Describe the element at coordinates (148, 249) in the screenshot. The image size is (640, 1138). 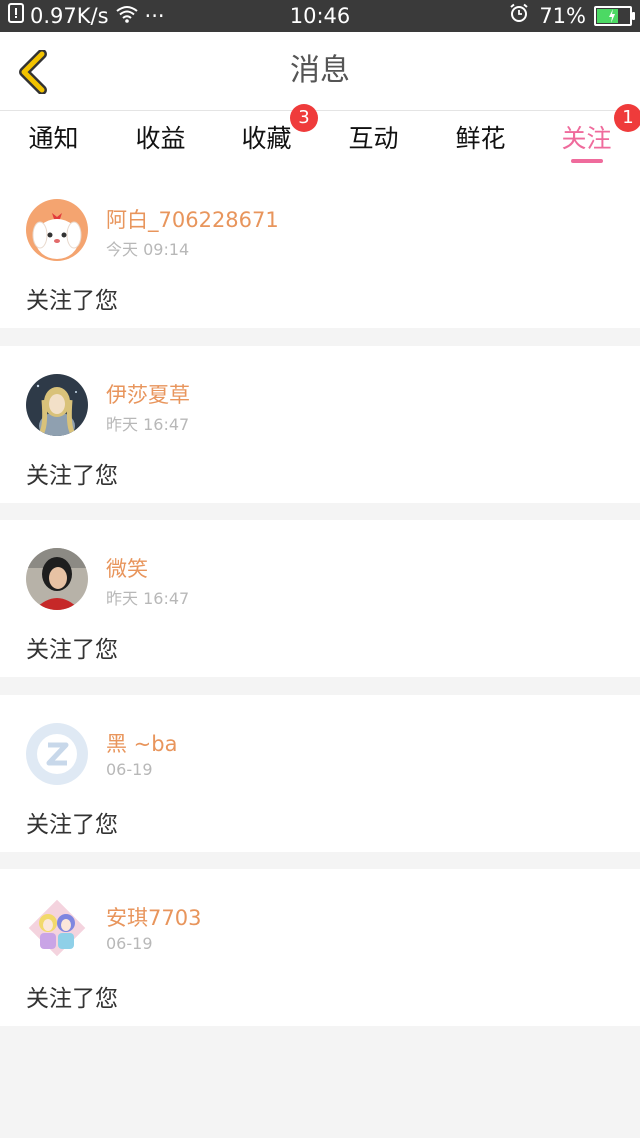
I see `timestamp: 今天 09:14` at that location.